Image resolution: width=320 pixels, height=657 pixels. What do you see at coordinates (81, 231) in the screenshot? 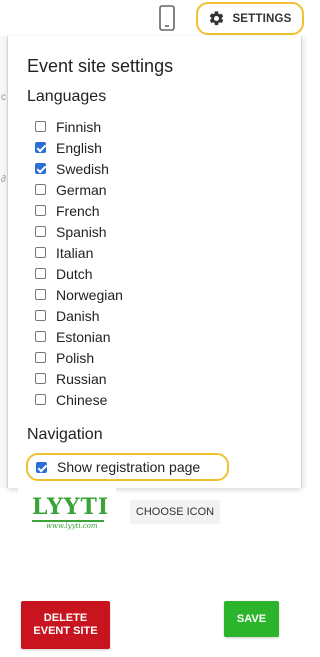
I see `language-label: Spanish` at bounding box center [81, 231].